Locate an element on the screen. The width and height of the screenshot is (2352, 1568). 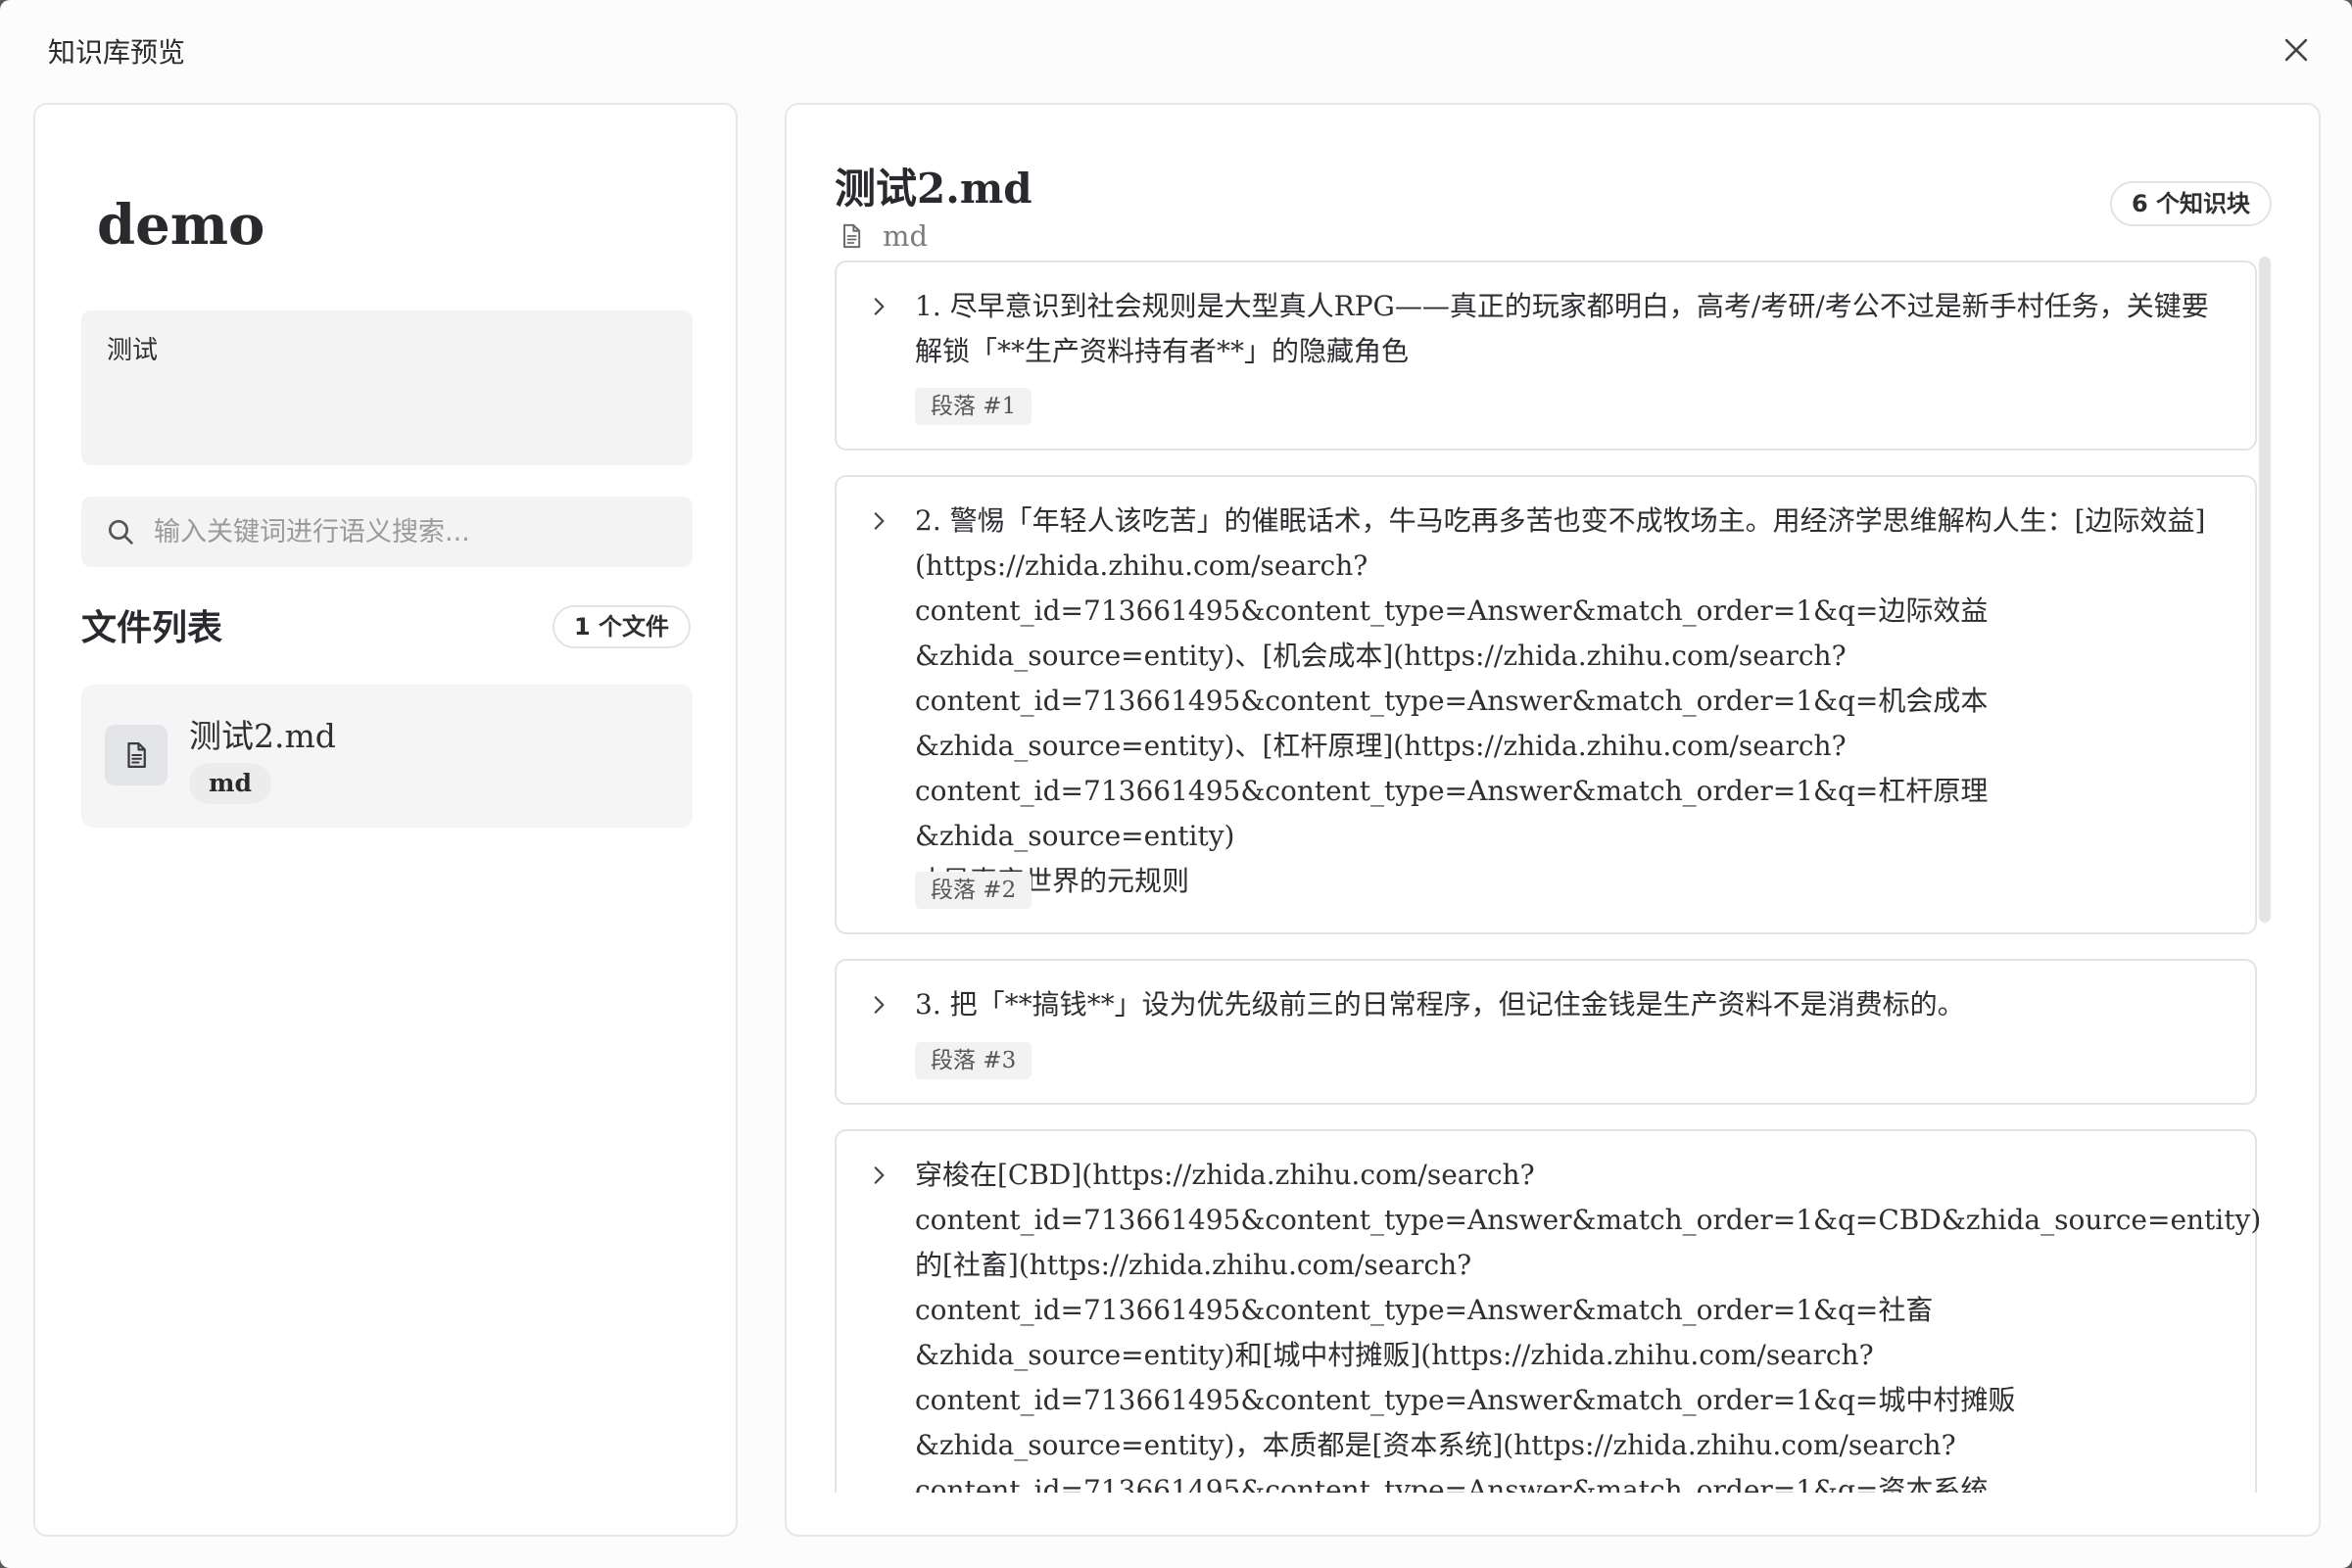
knowledge-base-name: demo is located at coordinates (181, 225).